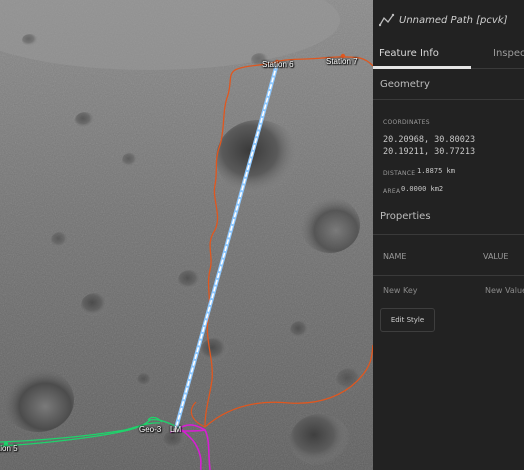 The width and height of the screenshot is (524, 470). Describe the element at coordinates (392, 191) in the screenshot. I see `area-label: AREA` at that location.